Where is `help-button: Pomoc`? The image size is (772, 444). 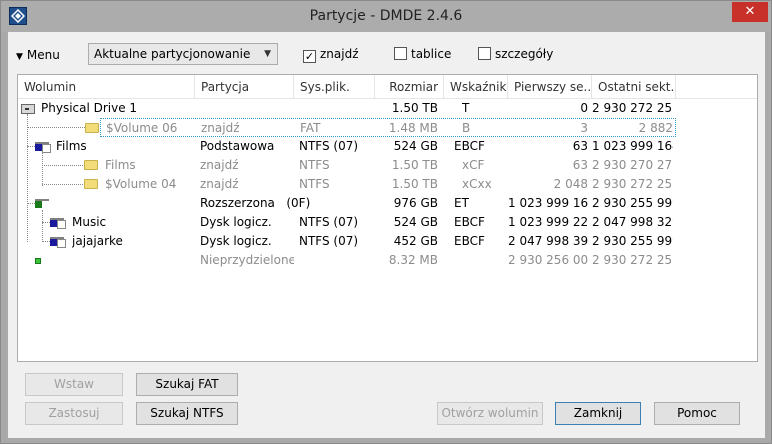
help-button: Pomoc is located at coordinates (697, 413).